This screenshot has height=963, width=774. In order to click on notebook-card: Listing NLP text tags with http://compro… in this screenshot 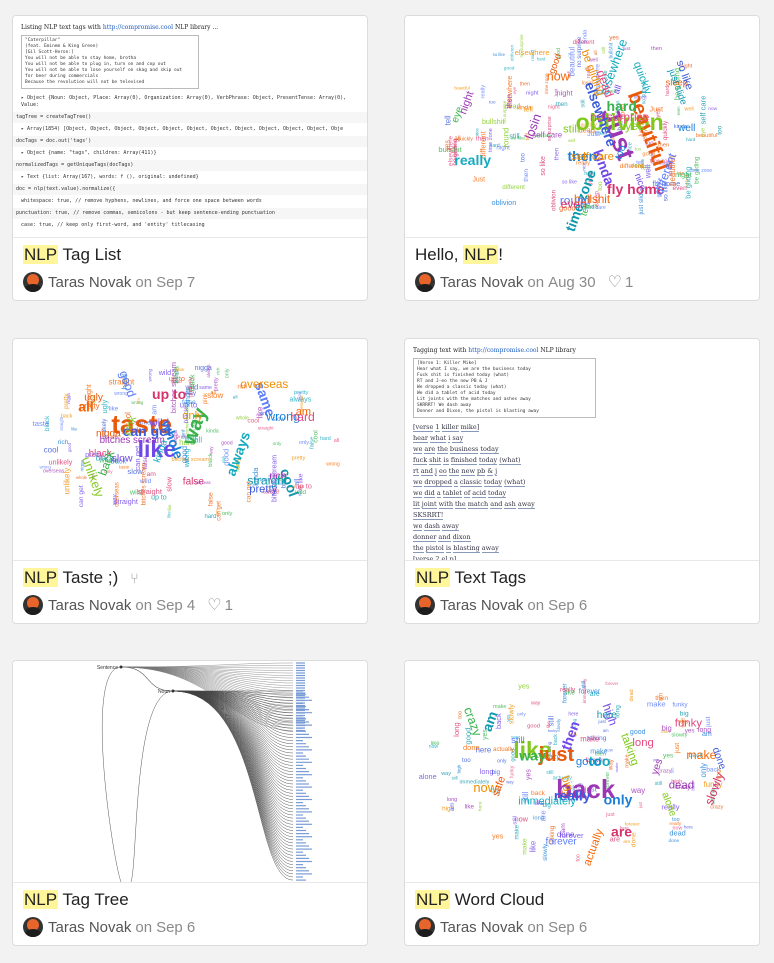, I will do `click(190, 158)`.